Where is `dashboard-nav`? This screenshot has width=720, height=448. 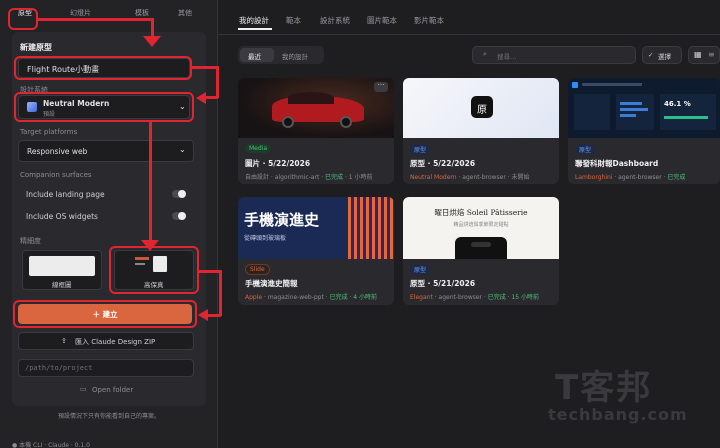
dashboard-nav is located at coordinates (612, 84).